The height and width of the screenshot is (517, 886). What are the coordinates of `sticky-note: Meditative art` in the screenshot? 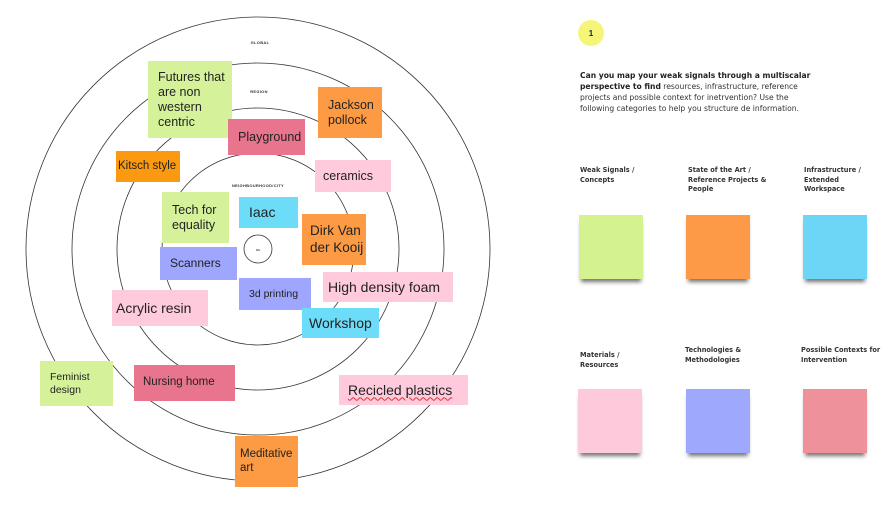 It's located at (266, 461).